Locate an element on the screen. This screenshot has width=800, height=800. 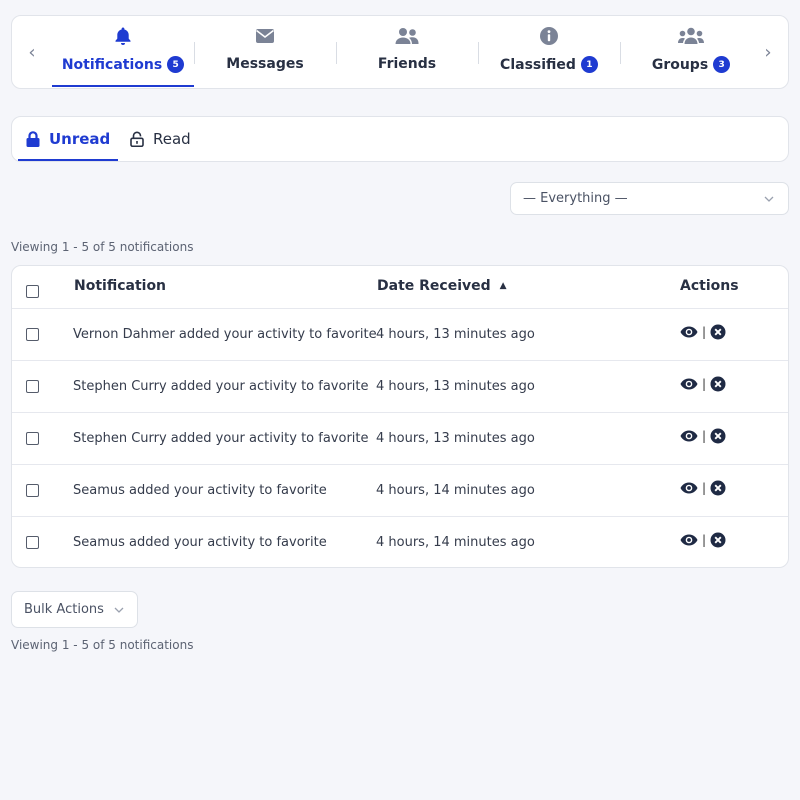
tab-classified-label: Classified is located at coordinates (538, 64).